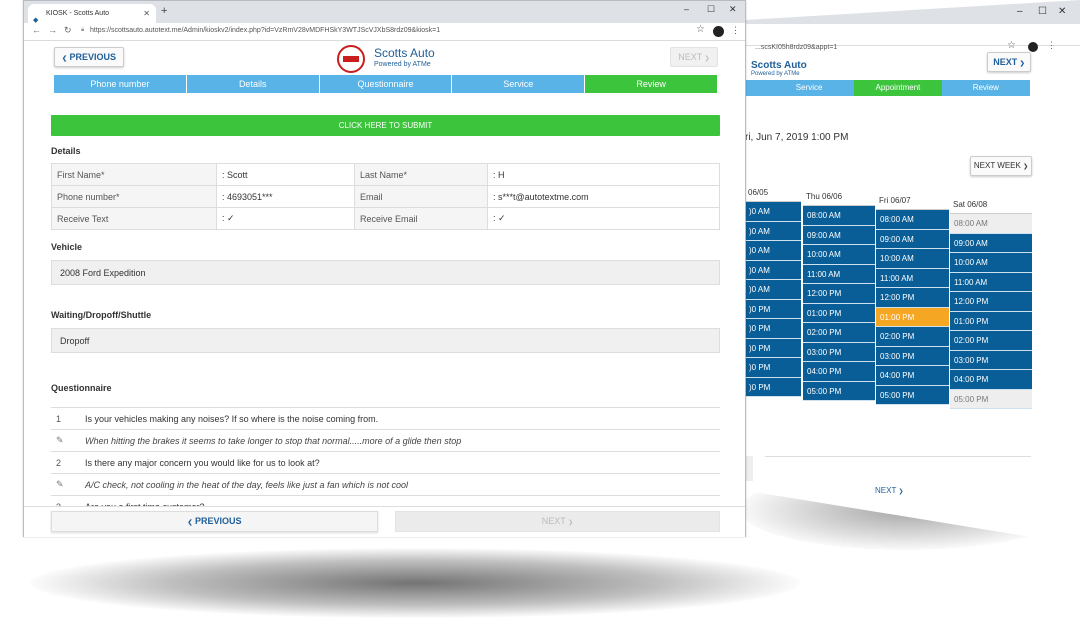 This screenshot has width=1080, height=628. Describe the element at coordinates (421, 218) in the screenshot. I see `receive-email-label: Receive Email` at that location.